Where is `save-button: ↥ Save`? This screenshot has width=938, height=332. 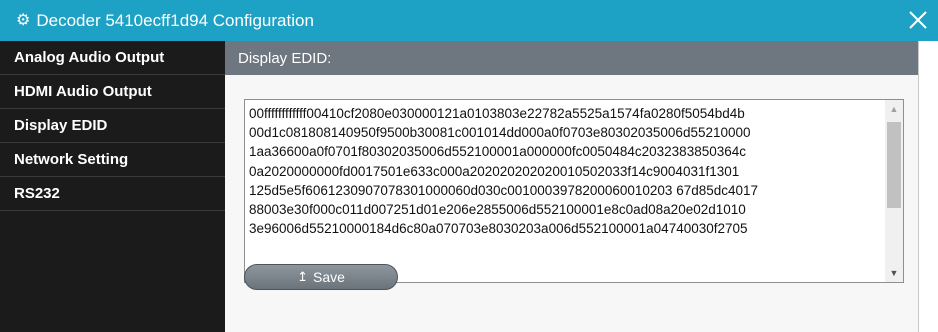 save-button: ↥ Save is located at coordinates (321, 277).